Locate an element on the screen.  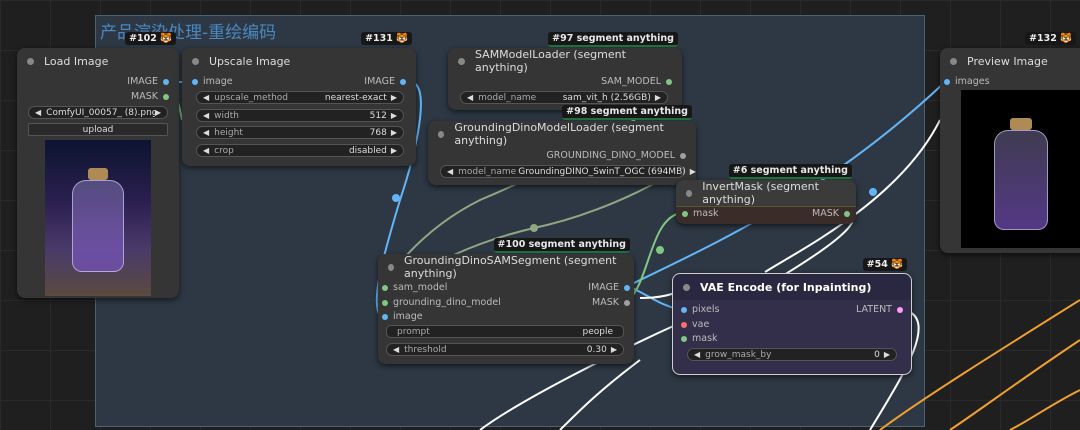
node-title: VAE Encode (for Inpainting) is located at coordinates (786, 287).